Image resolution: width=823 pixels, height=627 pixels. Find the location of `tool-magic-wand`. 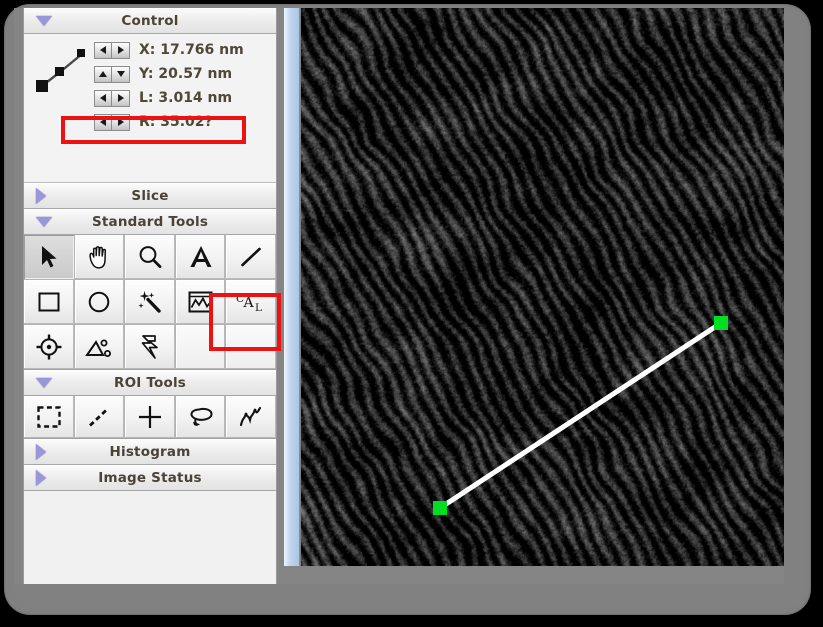

tool-magic-wand is located at coordinates (150, 302).